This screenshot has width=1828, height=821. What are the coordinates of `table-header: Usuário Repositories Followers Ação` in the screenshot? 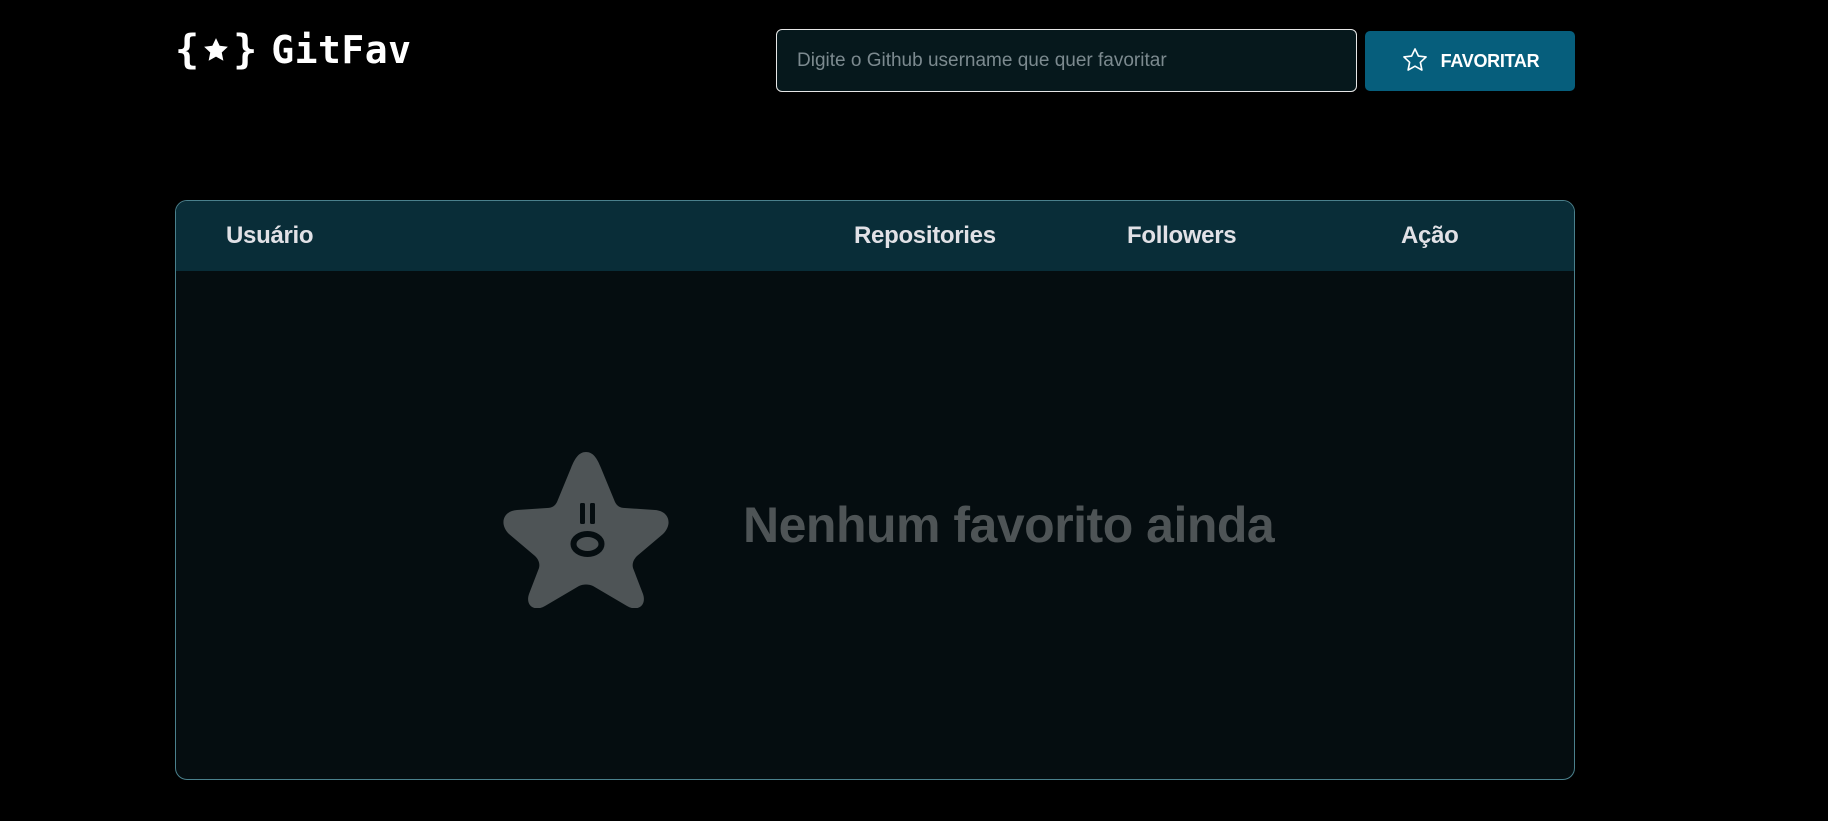 It's located at (875, 236).